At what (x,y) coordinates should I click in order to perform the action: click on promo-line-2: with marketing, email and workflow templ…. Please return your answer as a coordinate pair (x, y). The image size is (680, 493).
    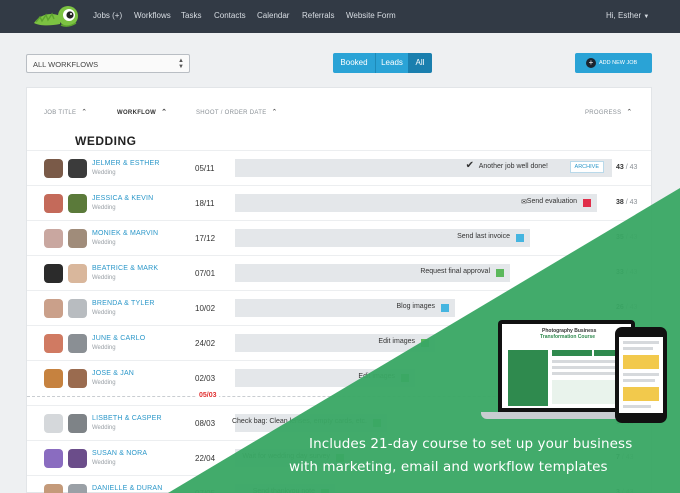
    Looking at the image, I should click on (448, 467).